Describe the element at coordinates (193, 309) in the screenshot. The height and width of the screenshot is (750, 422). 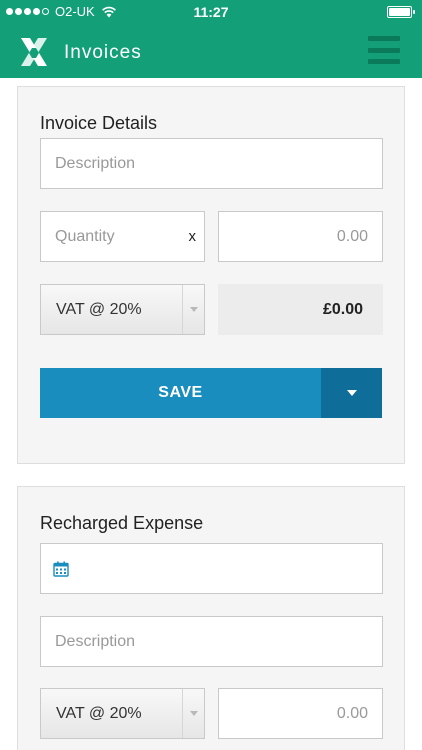
I see `vat-dropdown-arrow-icon` at that location.